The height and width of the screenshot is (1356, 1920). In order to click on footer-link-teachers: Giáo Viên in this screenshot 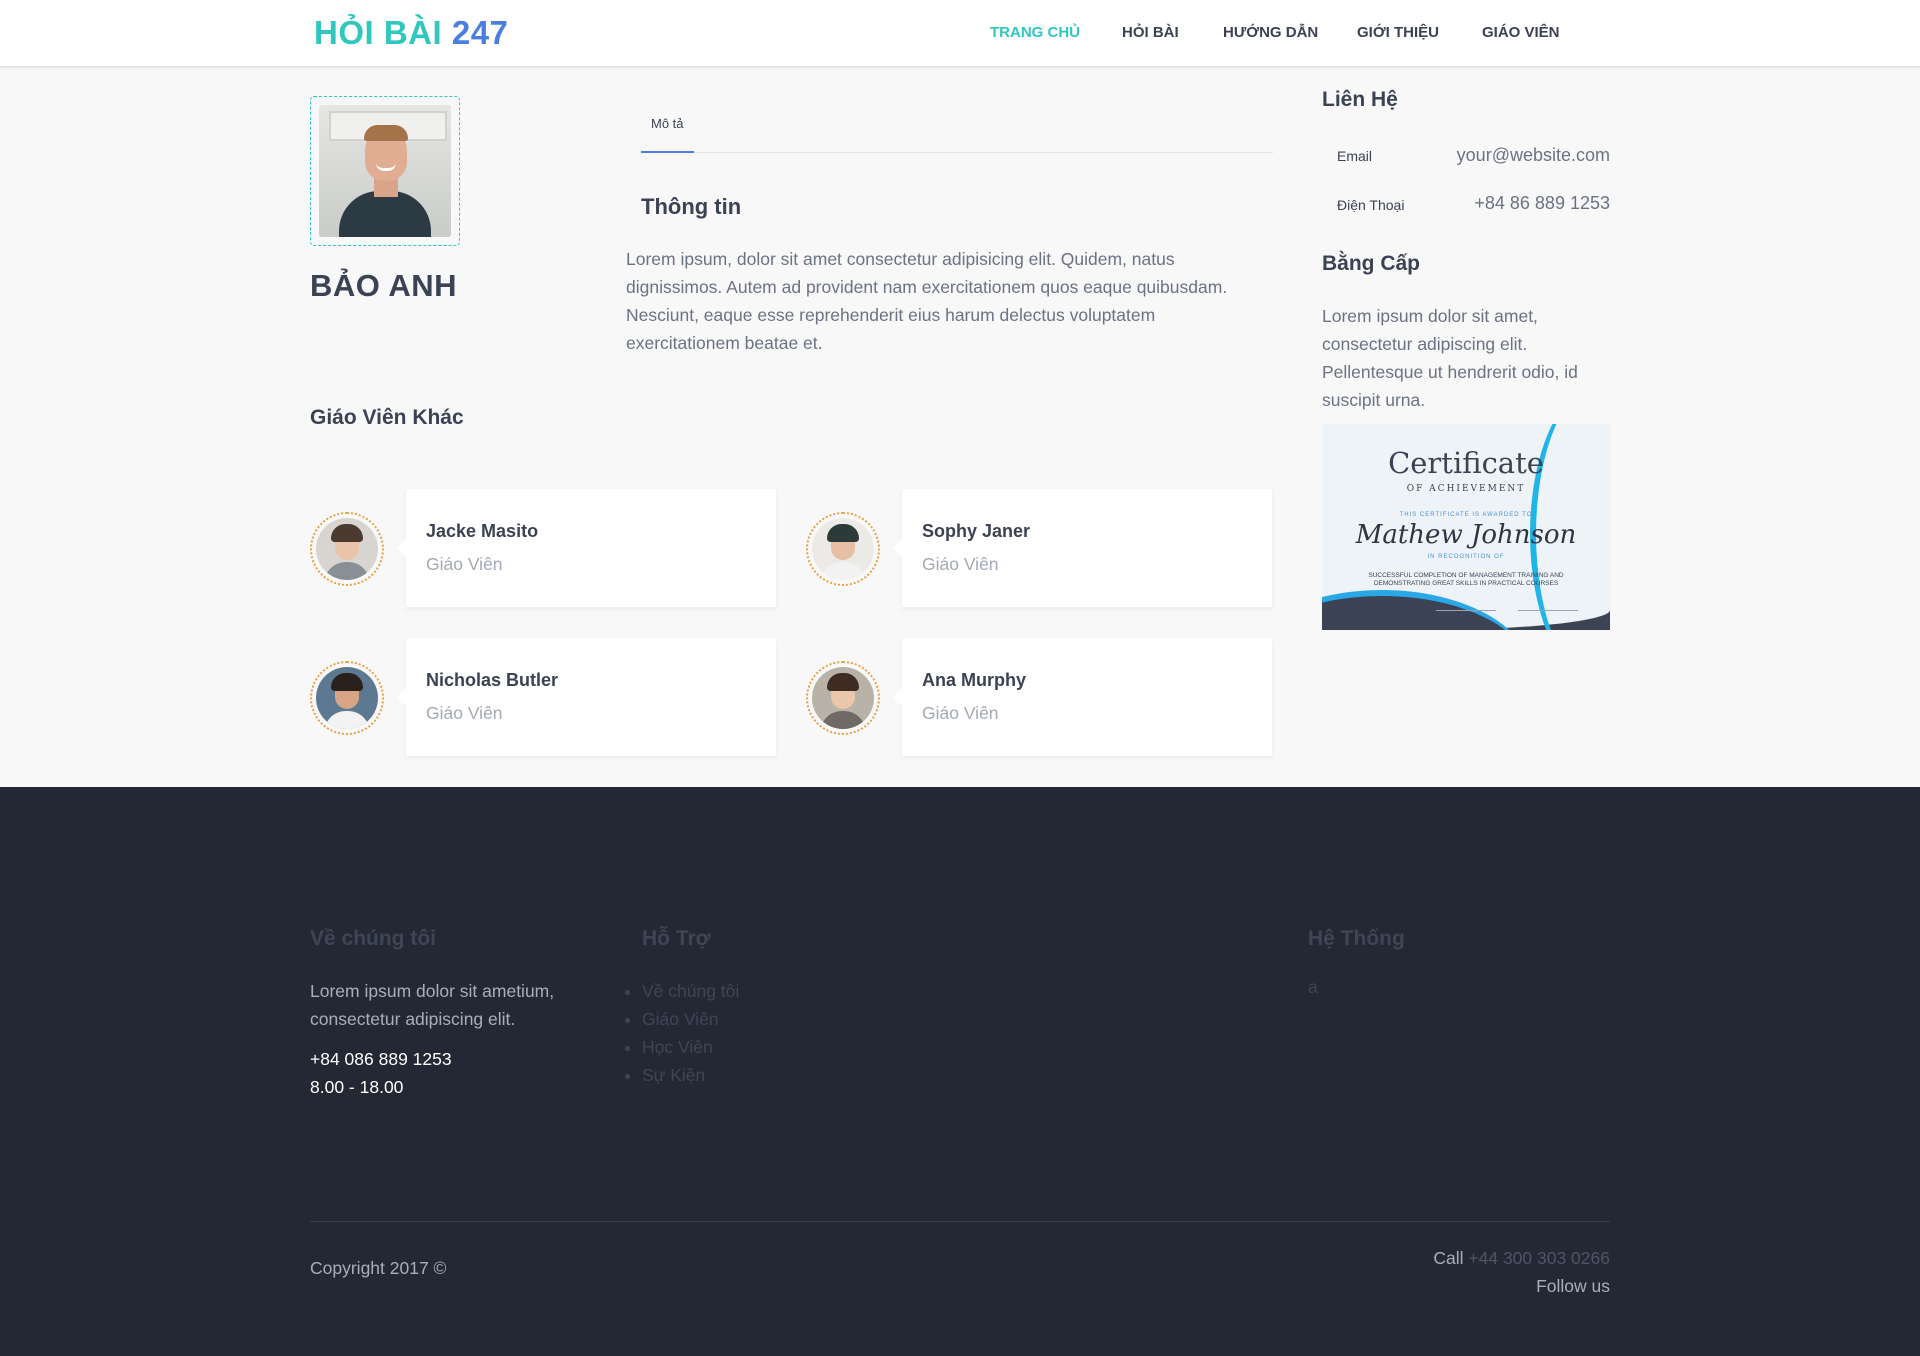, I will do `click(690, 1019)`.